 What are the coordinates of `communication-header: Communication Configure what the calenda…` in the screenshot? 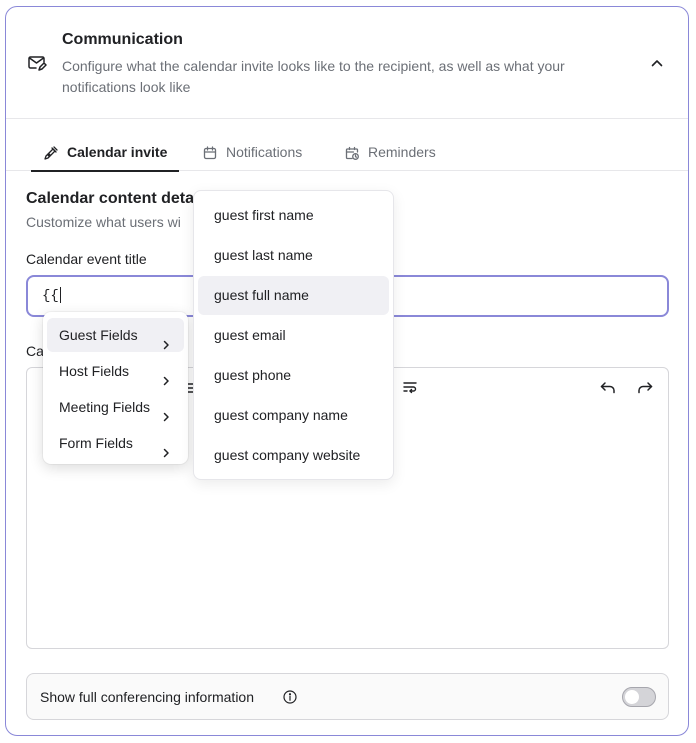 It's located at (347, 63).